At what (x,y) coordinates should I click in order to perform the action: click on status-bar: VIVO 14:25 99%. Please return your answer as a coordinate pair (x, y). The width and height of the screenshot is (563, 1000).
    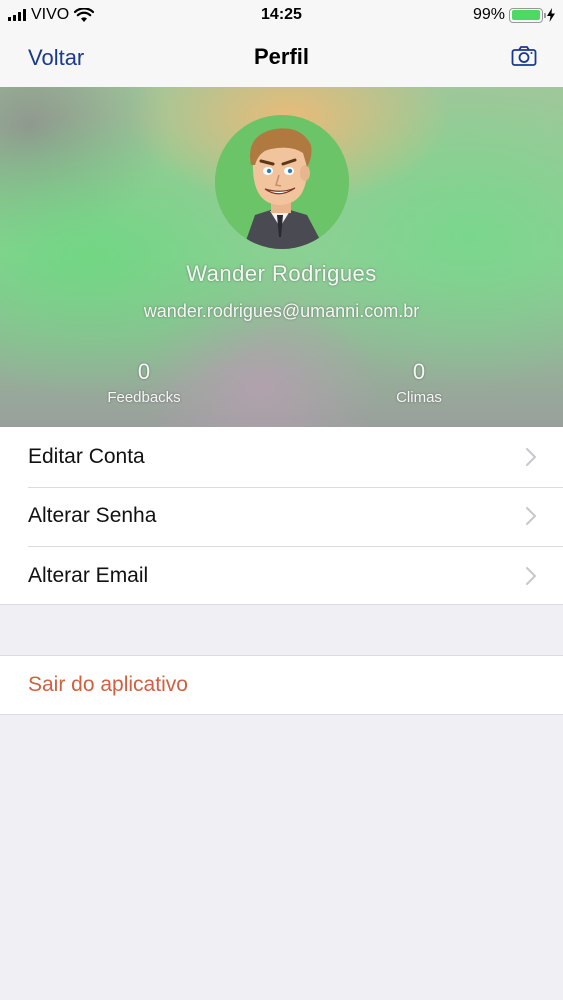
    Looking at the image, I should click on (281, 15).